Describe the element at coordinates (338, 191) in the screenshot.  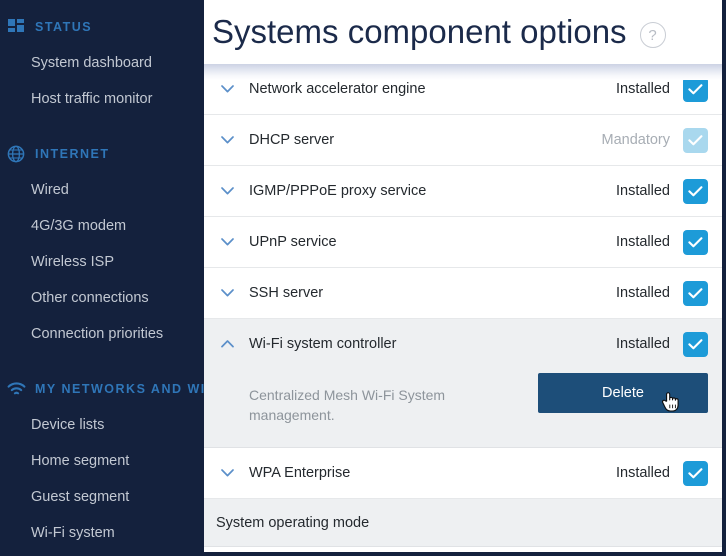
I see `component-name: IGMP/PPPoE proxy service` at that location.